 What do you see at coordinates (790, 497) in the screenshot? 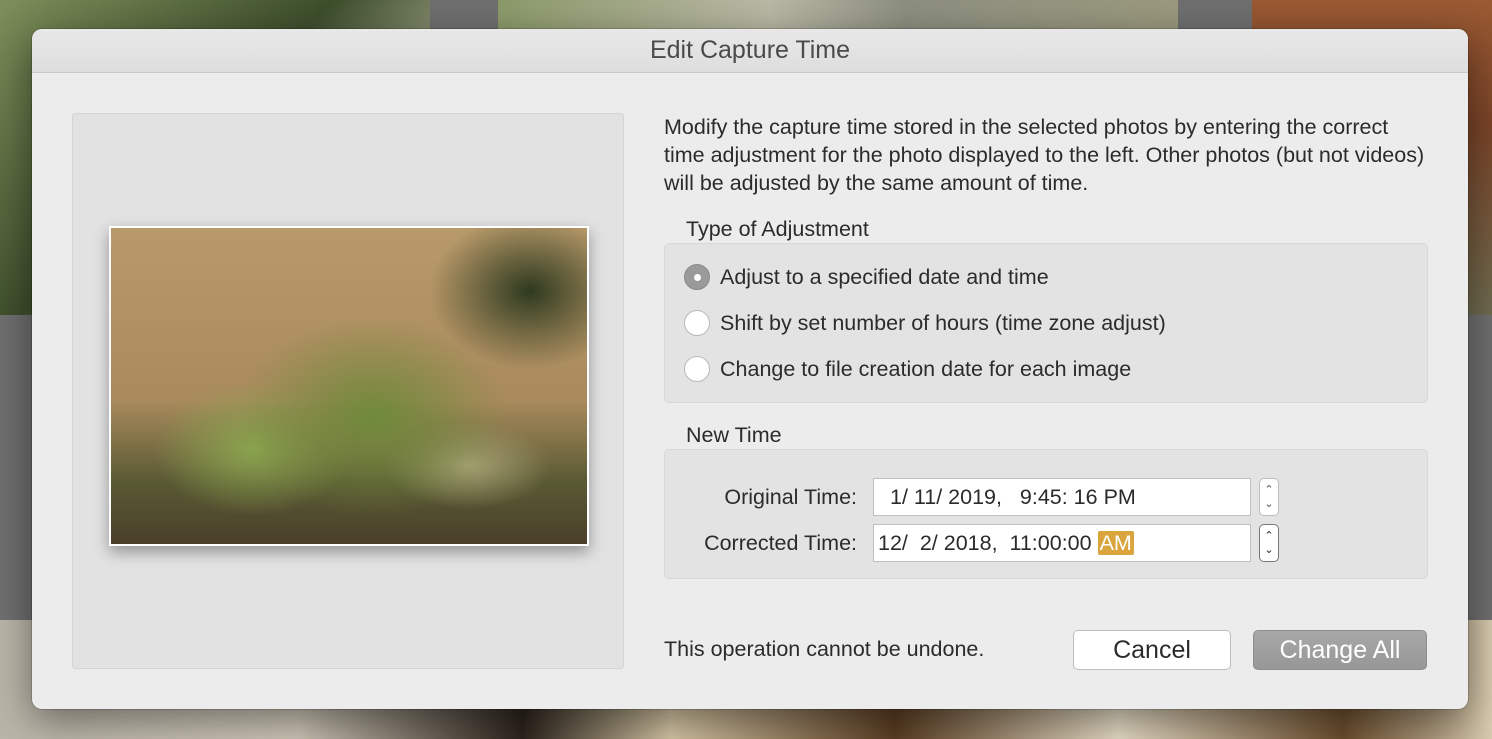
I see `original-time-label: Original Time:` at bounding box center [790, 497].